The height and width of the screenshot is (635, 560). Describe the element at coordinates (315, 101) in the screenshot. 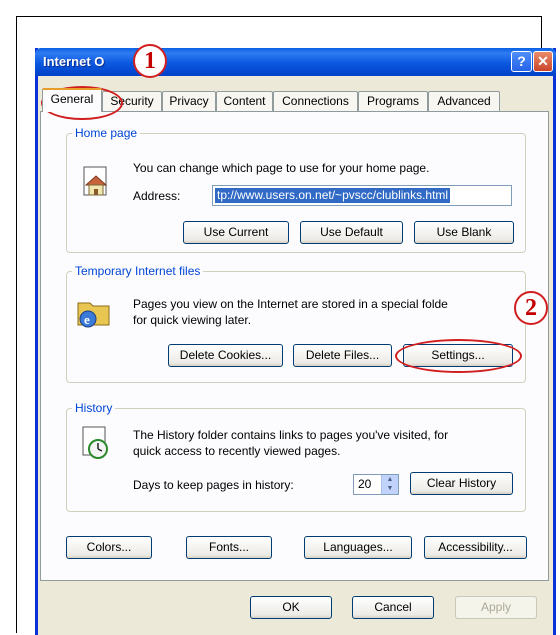

I see `tab-connections: Connections` at that location.